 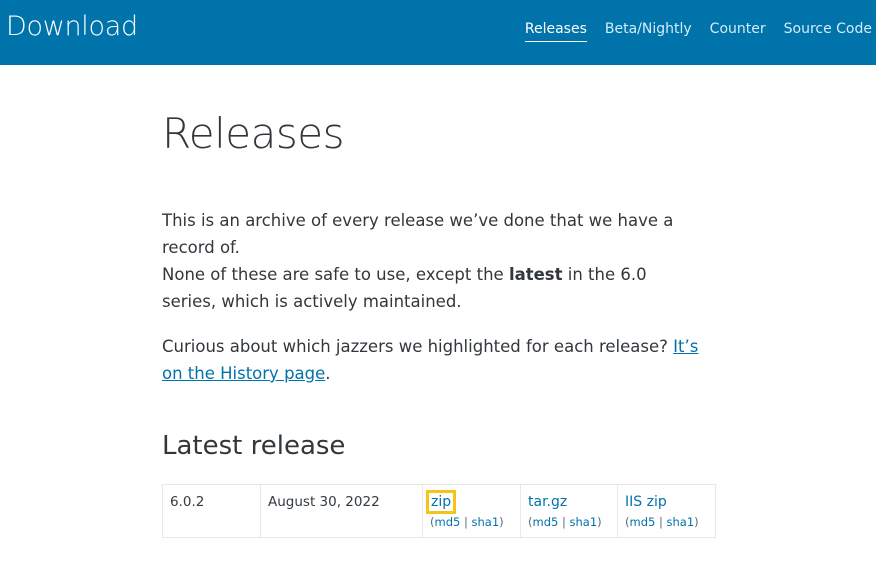 What do you see at coordinates (72, 26) in the screenshot?
I see `site-title-link: Download` at bounding box center [72, 26].